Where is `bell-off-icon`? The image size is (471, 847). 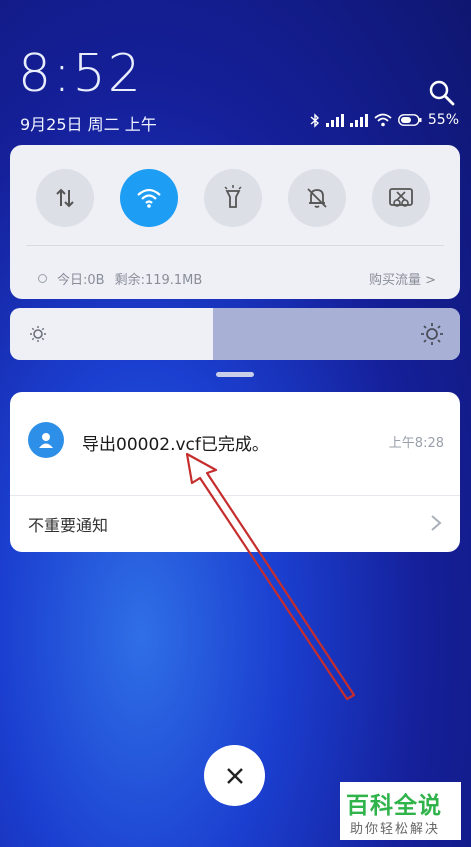 bell-off-icon is located at coordinates (317, 198).